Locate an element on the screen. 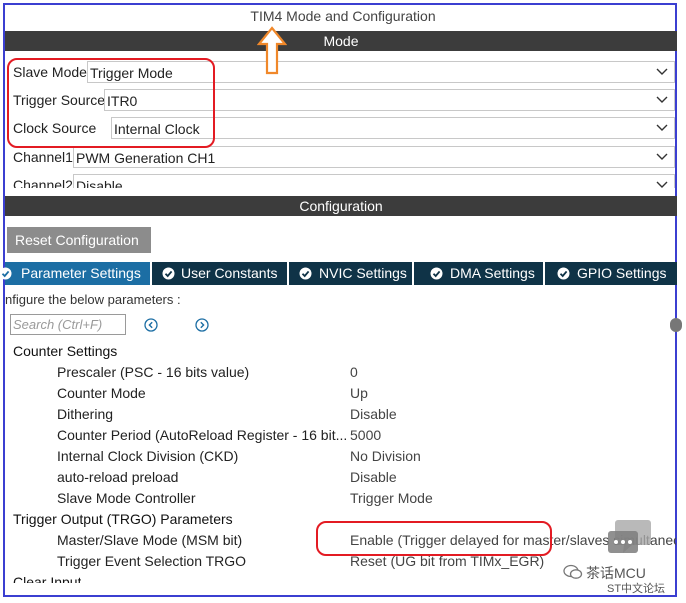  mode-header: Mode is located at coordinates (341, 41).